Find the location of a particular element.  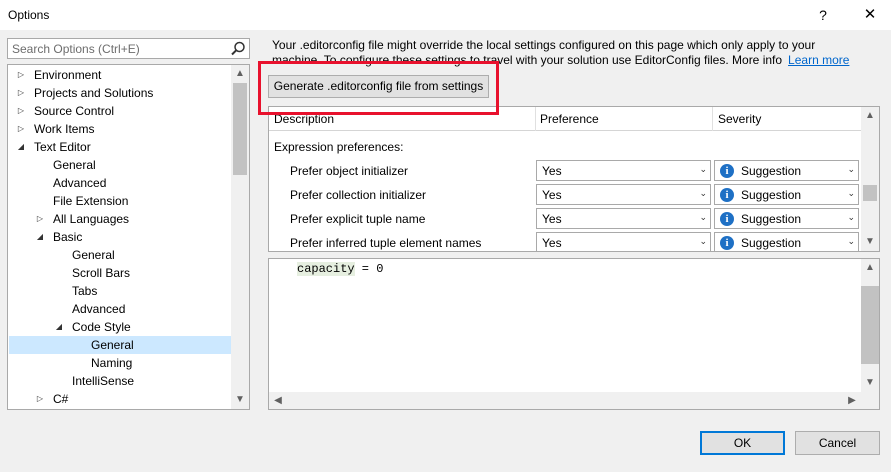

tree-item-naming: Naming is located at coordinates (120, 363).